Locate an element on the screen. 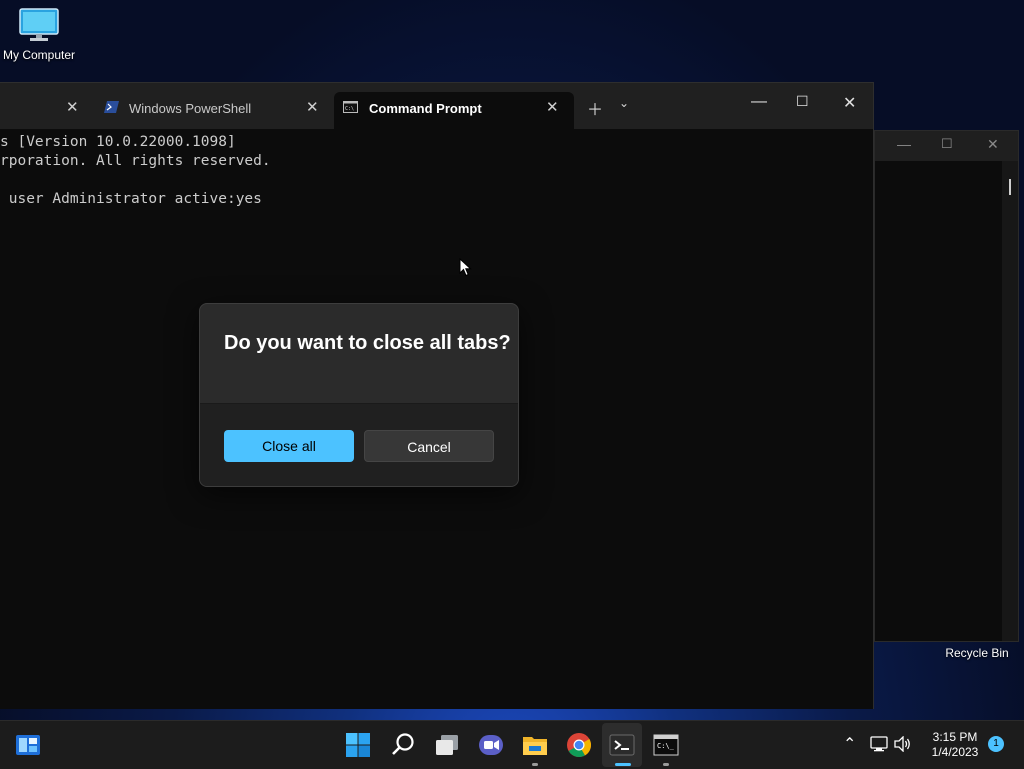 The image size is (1024, 769). scrollbar-thumb is located at coordinates (1010, 187).